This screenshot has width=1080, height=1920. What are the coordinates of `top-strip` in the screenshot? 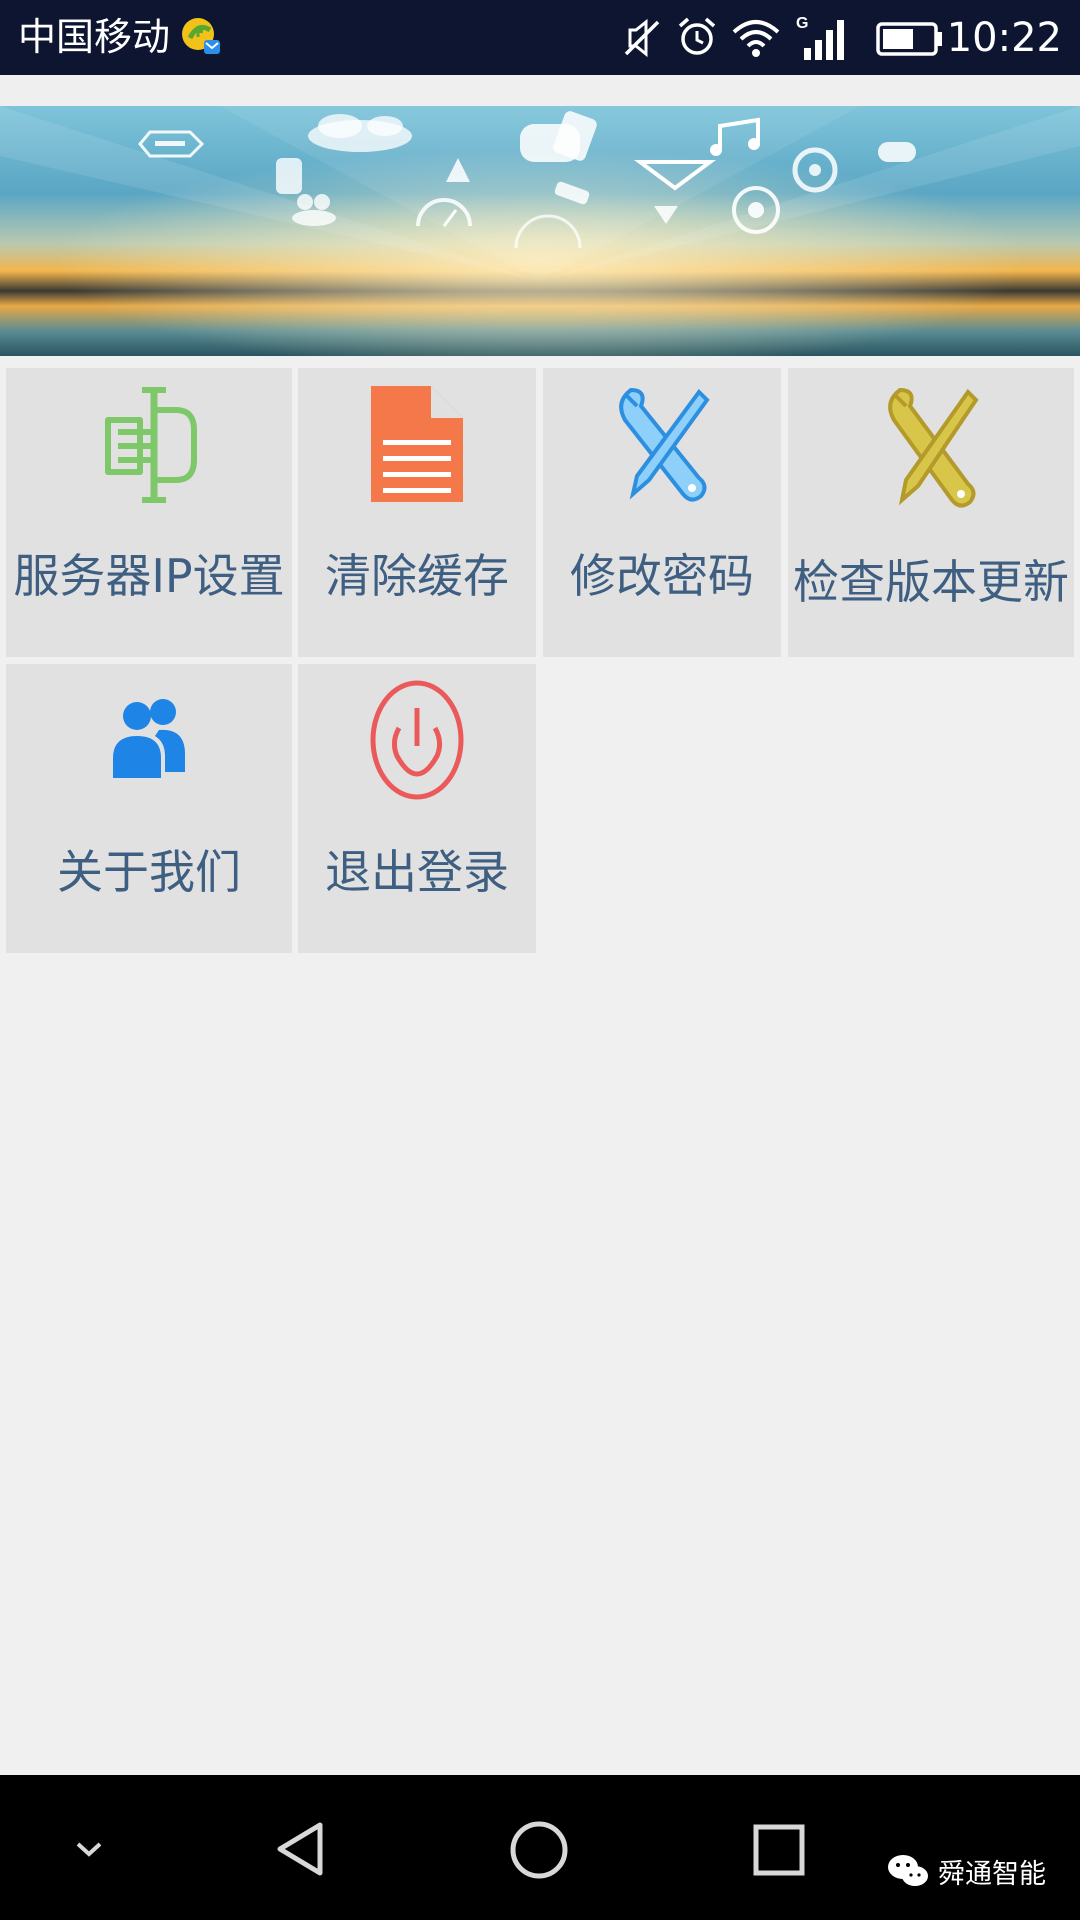 It's located at (540, 90).